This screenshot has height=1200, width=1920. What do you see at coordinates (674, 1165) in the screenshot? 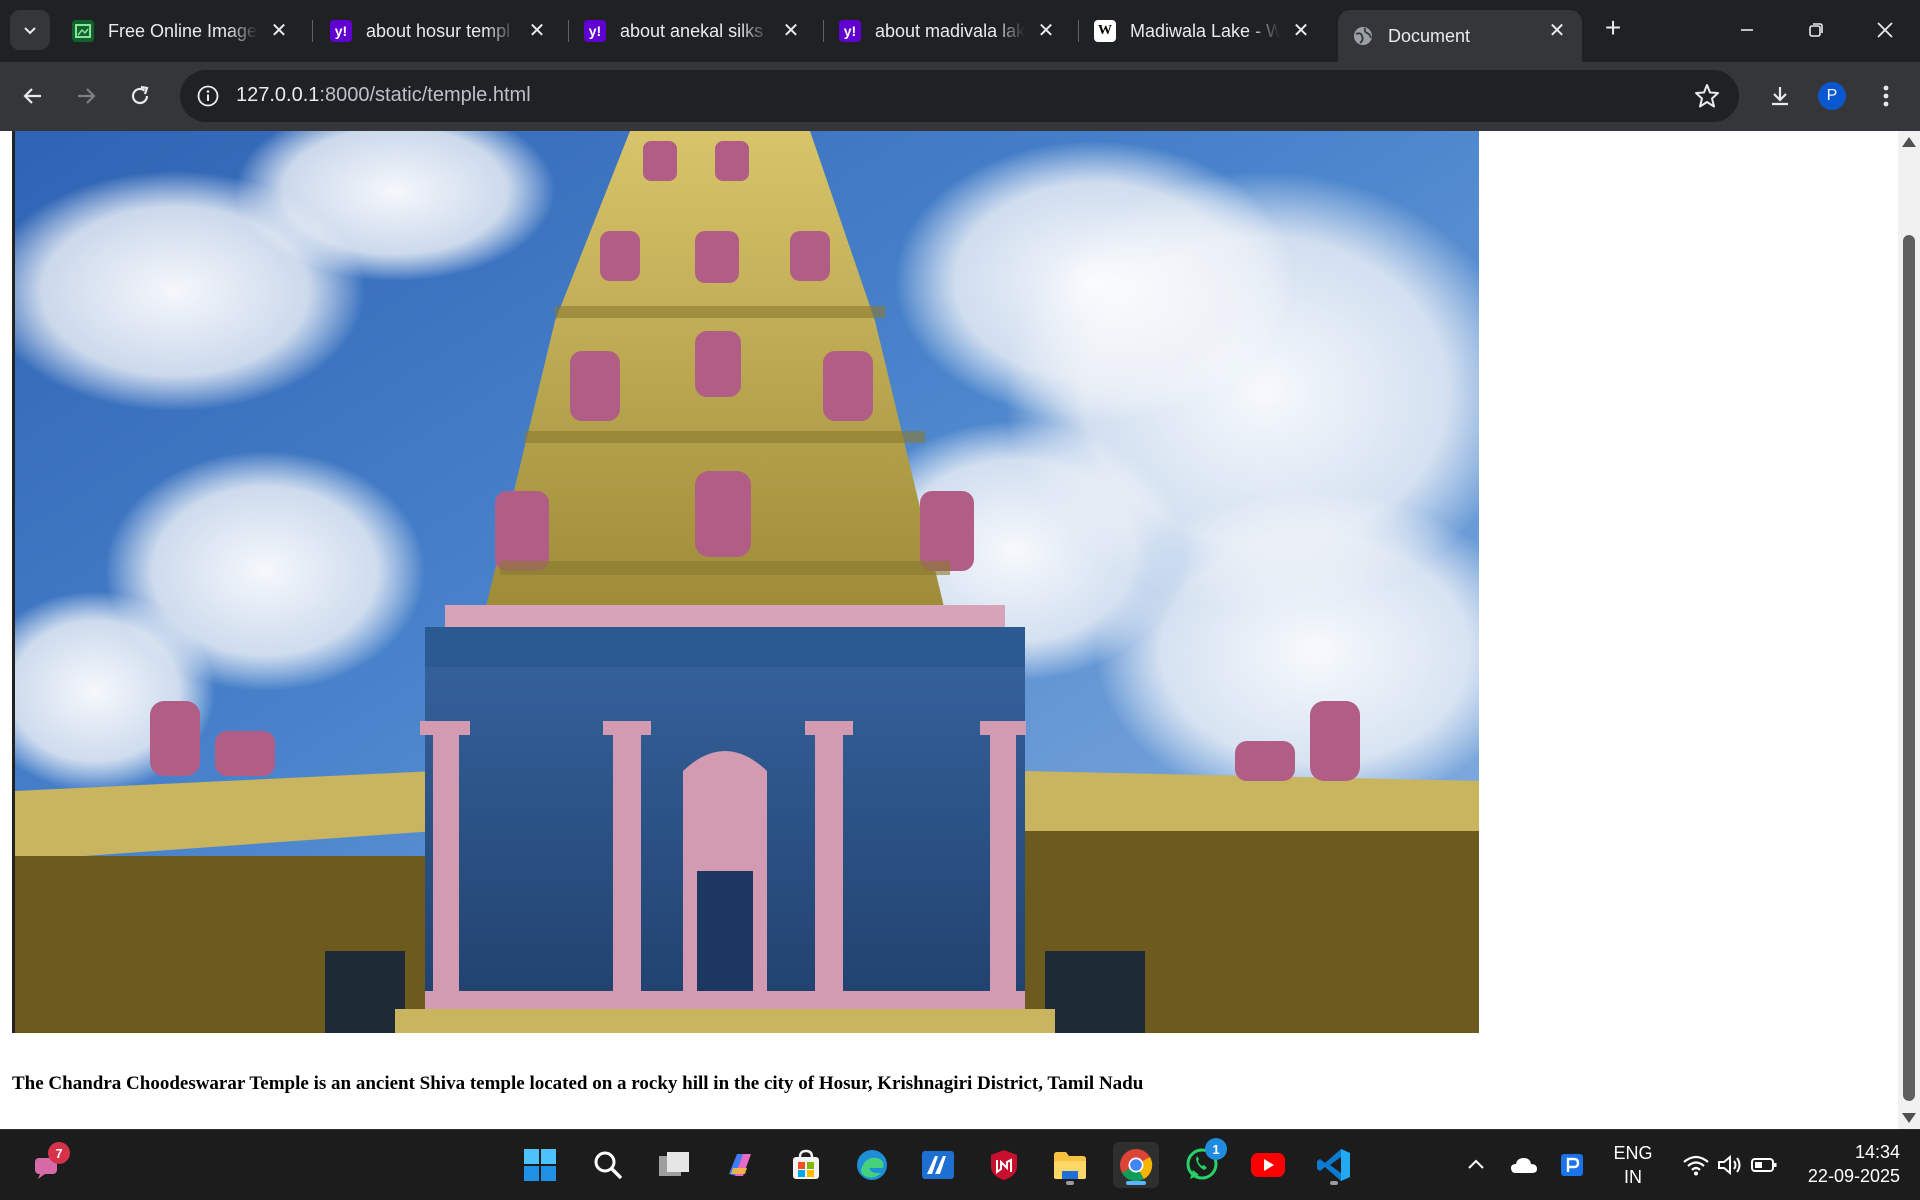
I see `task-view-button` at bounding box center [674, 1165].